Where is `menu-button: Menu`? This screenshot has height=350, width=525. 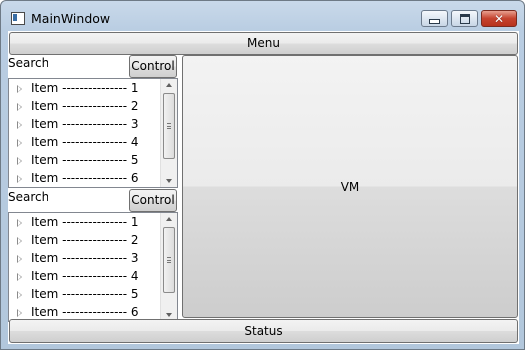 menu-button: Menu is located at coordinates (263, 43).